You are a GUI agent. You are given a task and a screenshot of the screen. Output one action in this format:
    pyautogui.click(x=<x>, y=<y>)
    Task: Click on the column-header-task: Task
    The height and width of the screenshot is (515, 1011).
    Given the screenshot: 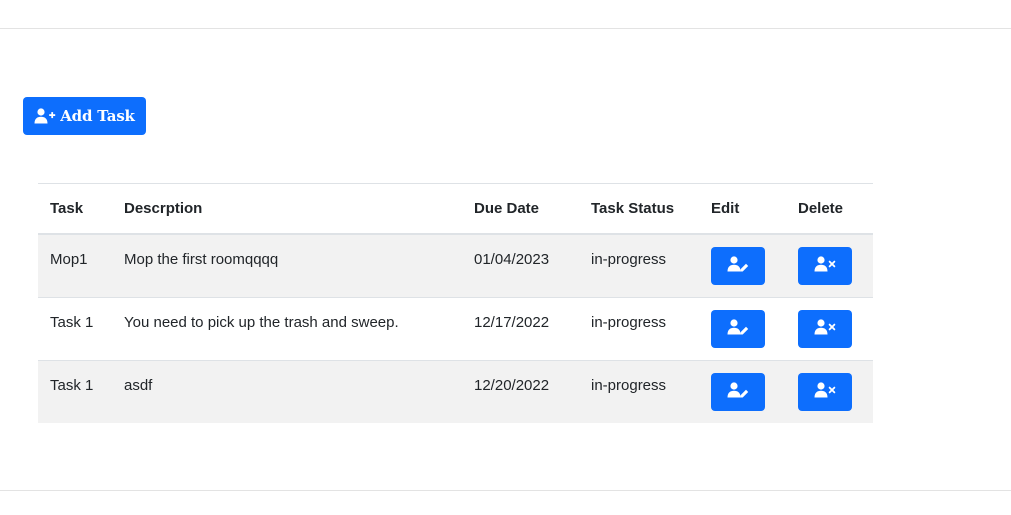 What is the action you would take?
    pyautogui.click(x=75, y=209)
    